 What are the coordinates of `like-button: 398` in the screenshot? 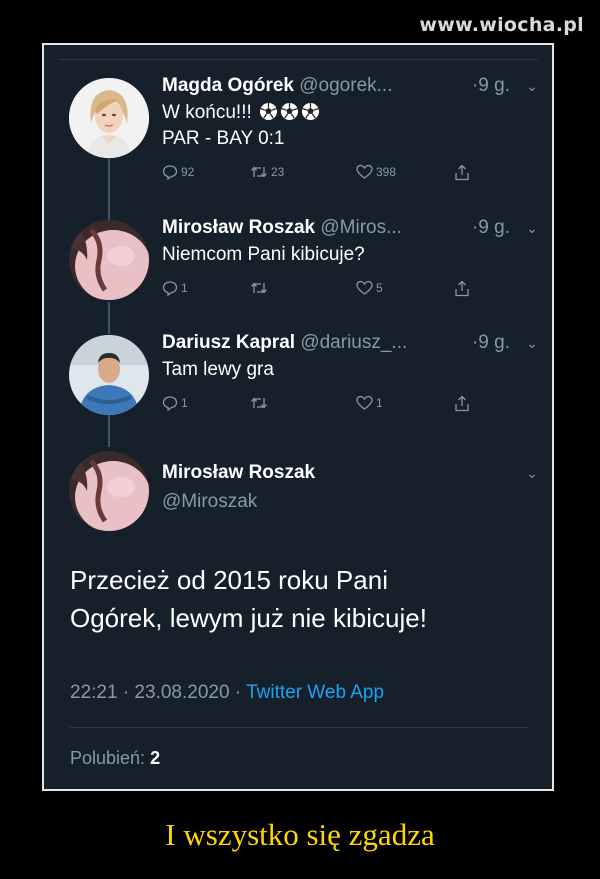 It's located at (376, 172).